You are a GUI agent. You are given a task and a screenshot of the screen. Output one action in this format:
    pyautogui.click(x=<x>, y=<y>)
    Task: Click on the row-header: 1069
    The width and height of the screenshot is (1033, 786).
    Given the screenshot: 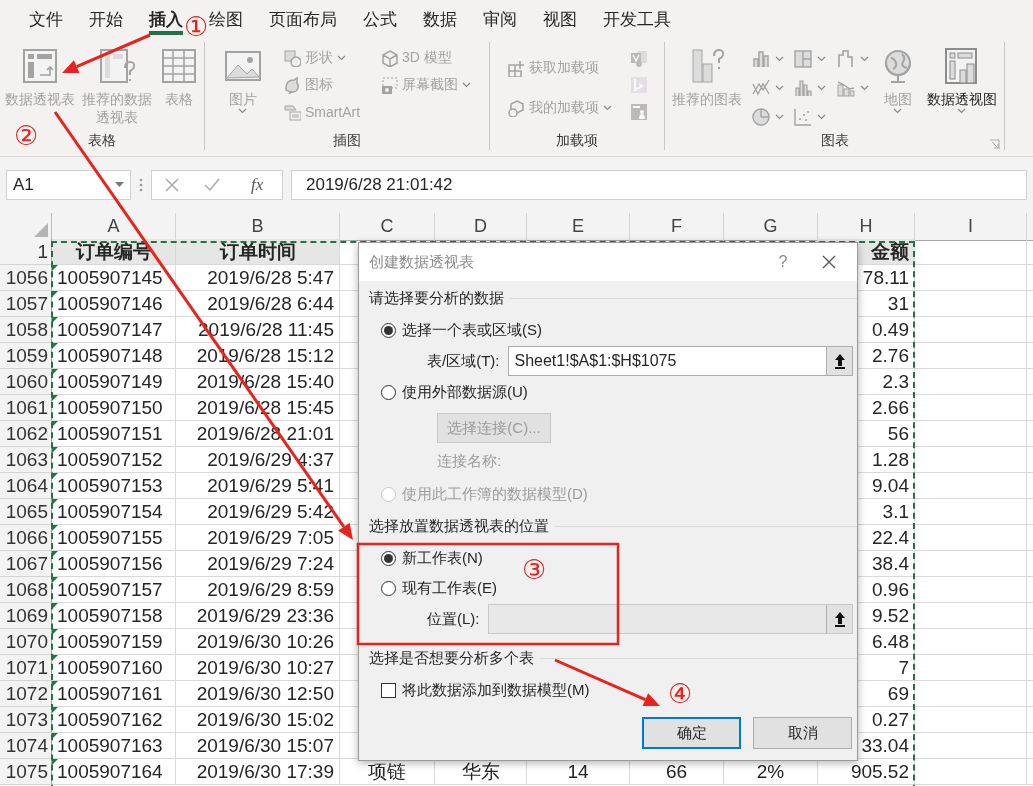 What is the action you would take?
    pyautogui.click(x=26, y=616)
    